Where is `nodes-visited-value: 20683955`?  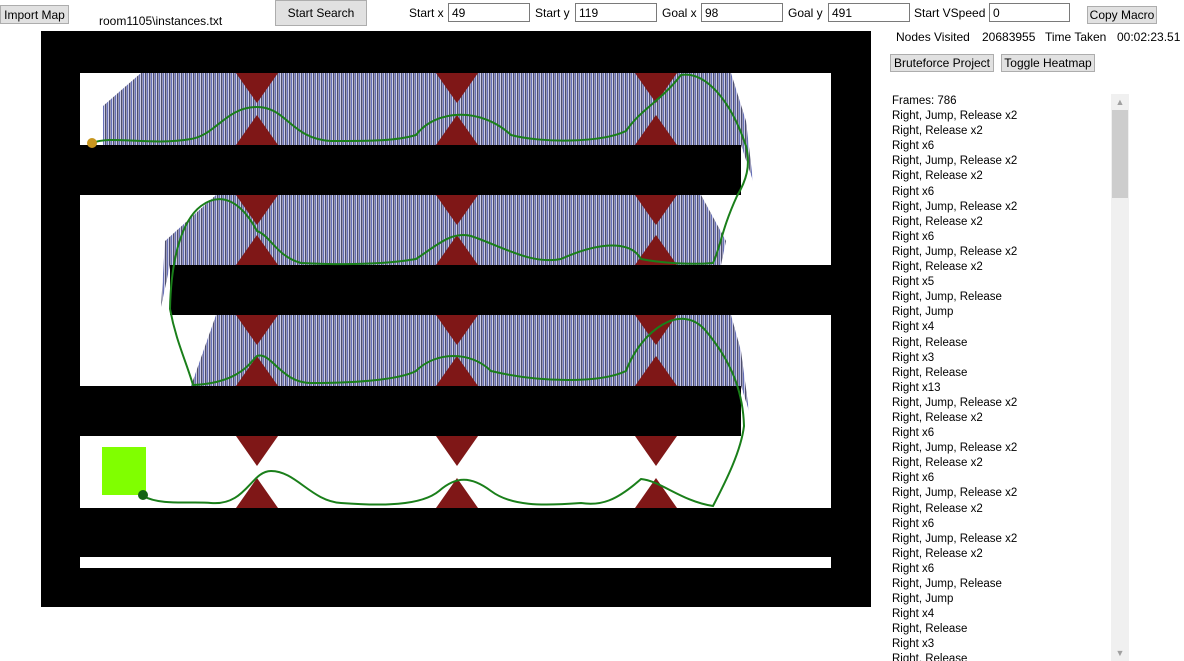 nodes-visited-value: 20683955 is located at coordinates (1009, 37).